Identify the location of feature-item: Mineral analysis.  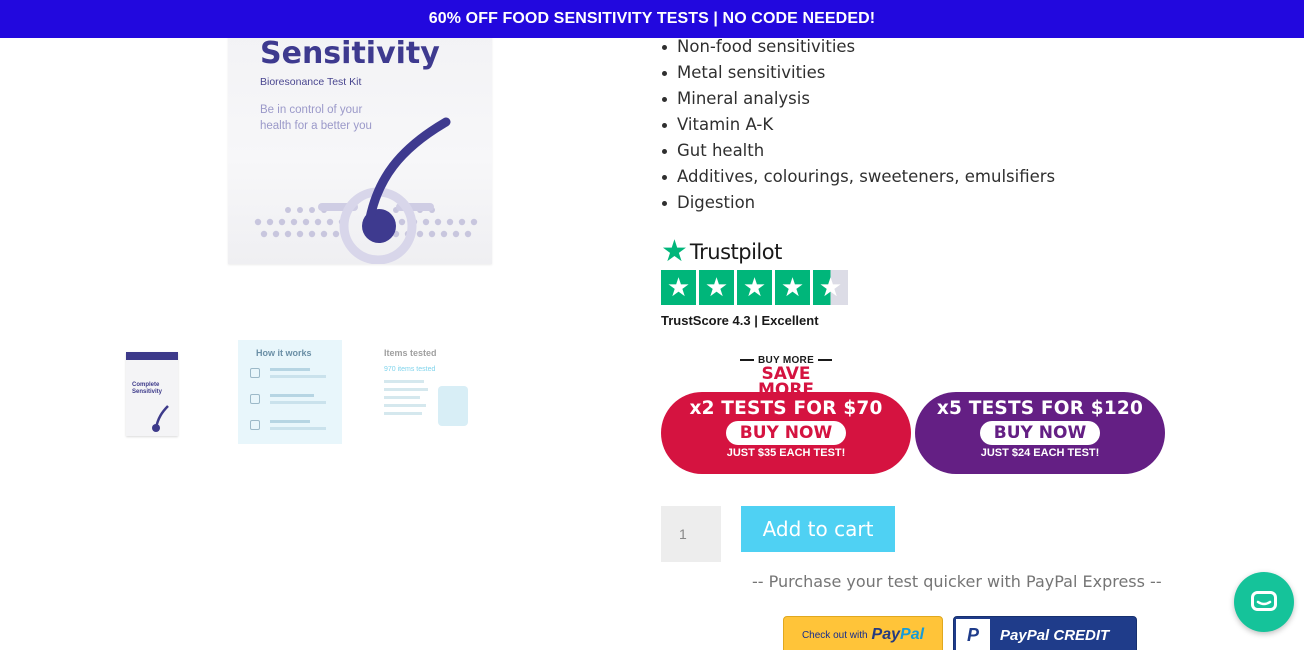
(858, 99).